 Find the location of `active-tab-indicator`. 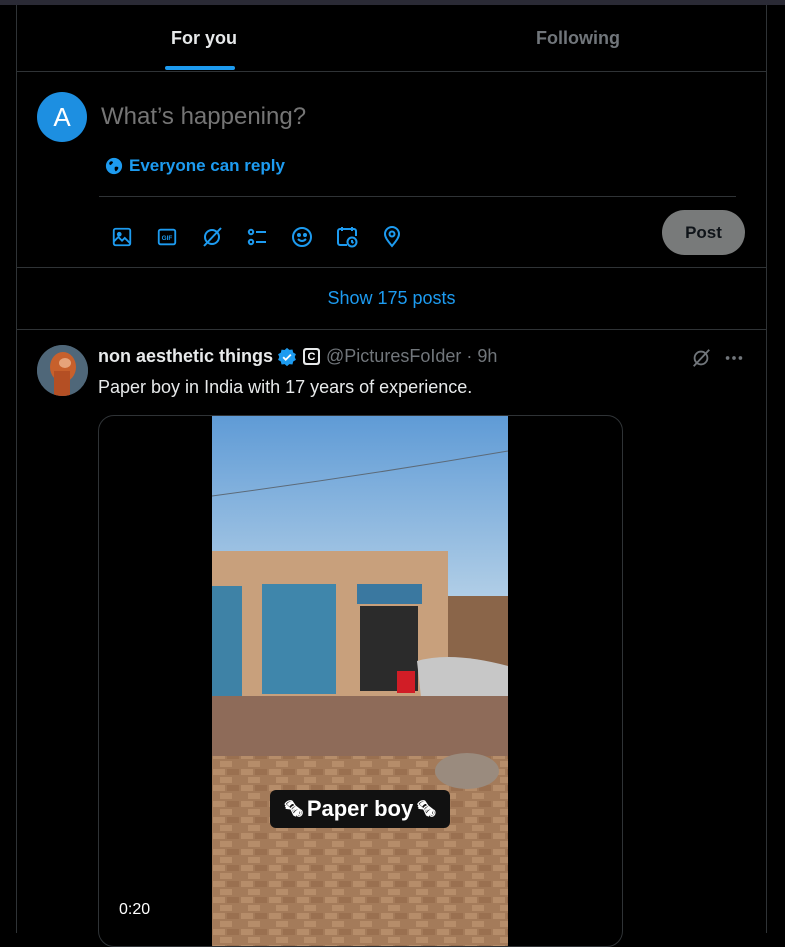

active-tab-indicator is located at coordinates (200, 68).